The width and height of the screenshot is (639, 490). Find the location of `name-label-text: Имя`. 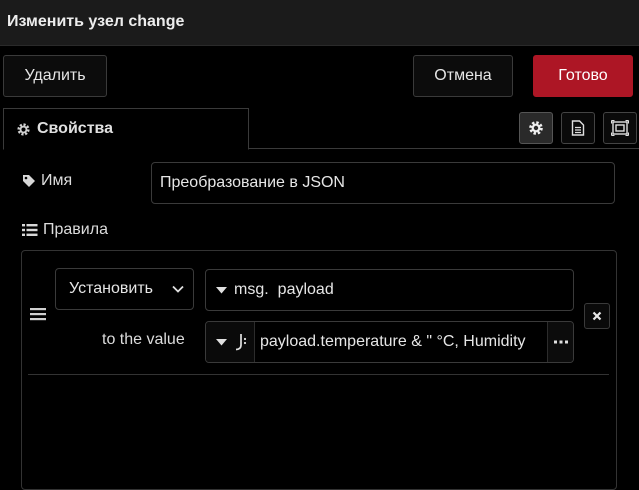

name-label-text: Имя is located at coordinates (57, 180).